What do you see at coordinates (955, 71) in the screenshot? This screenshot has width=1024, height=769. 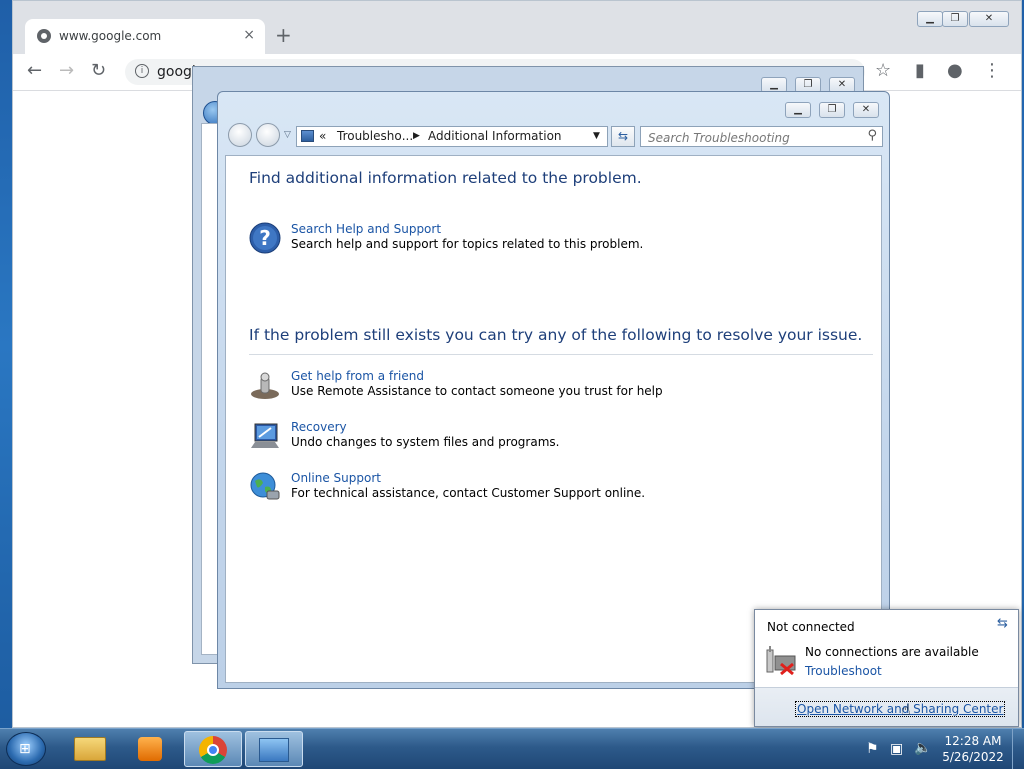 I see `profile-icon: ●` at bounding box center [955, 71].